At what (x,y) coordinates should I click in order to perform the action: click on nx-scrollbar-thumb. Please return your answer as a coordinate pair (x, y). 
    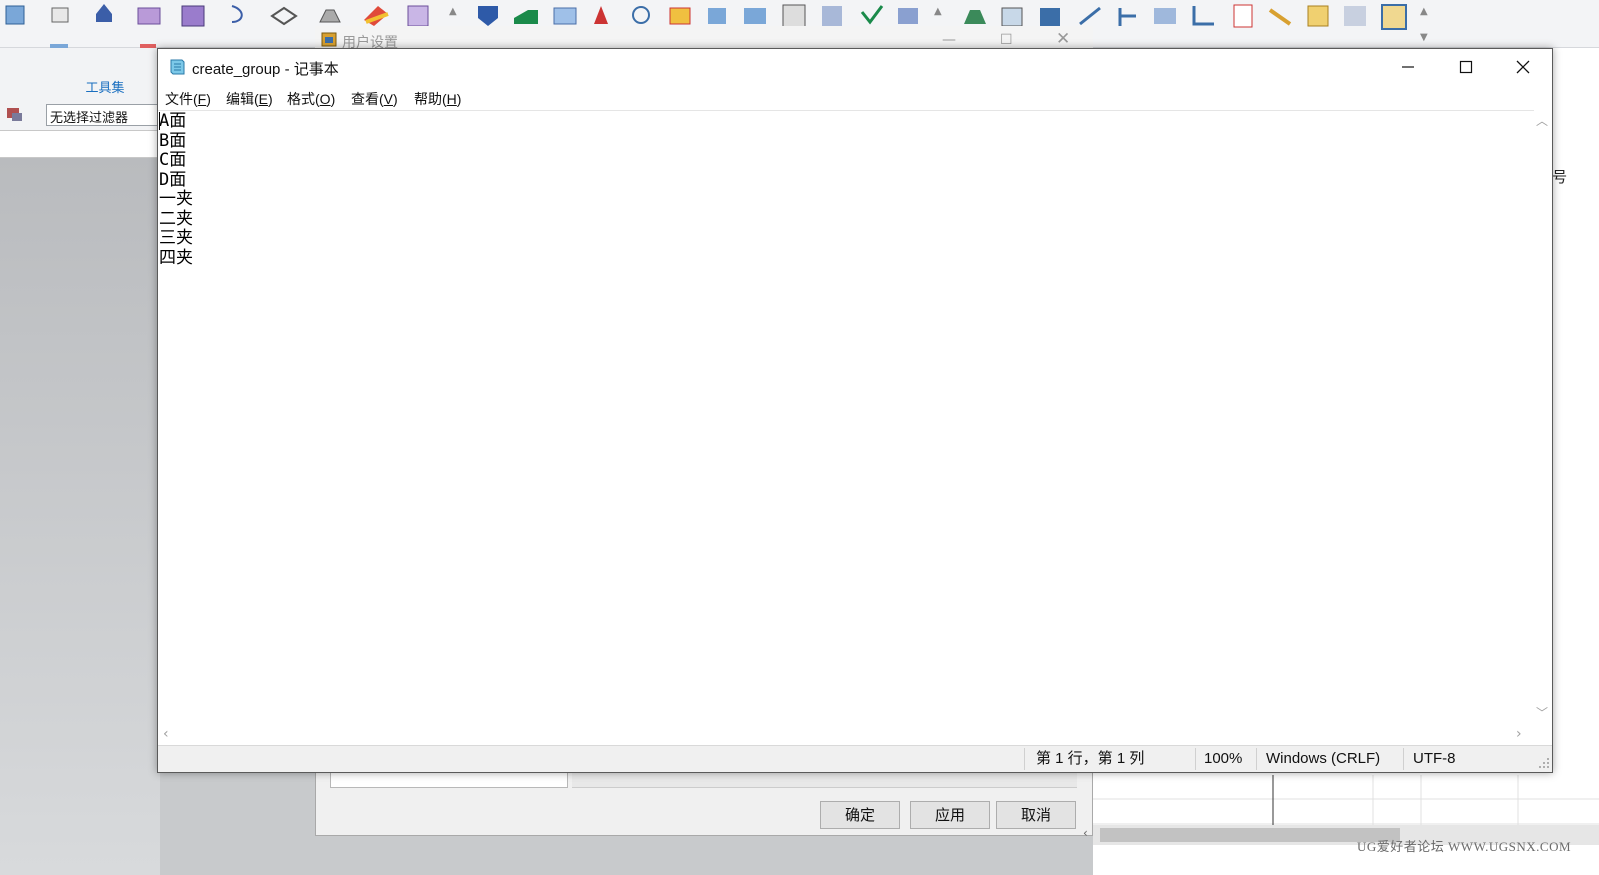
    Looking at the image, I should click on (1250, 835).